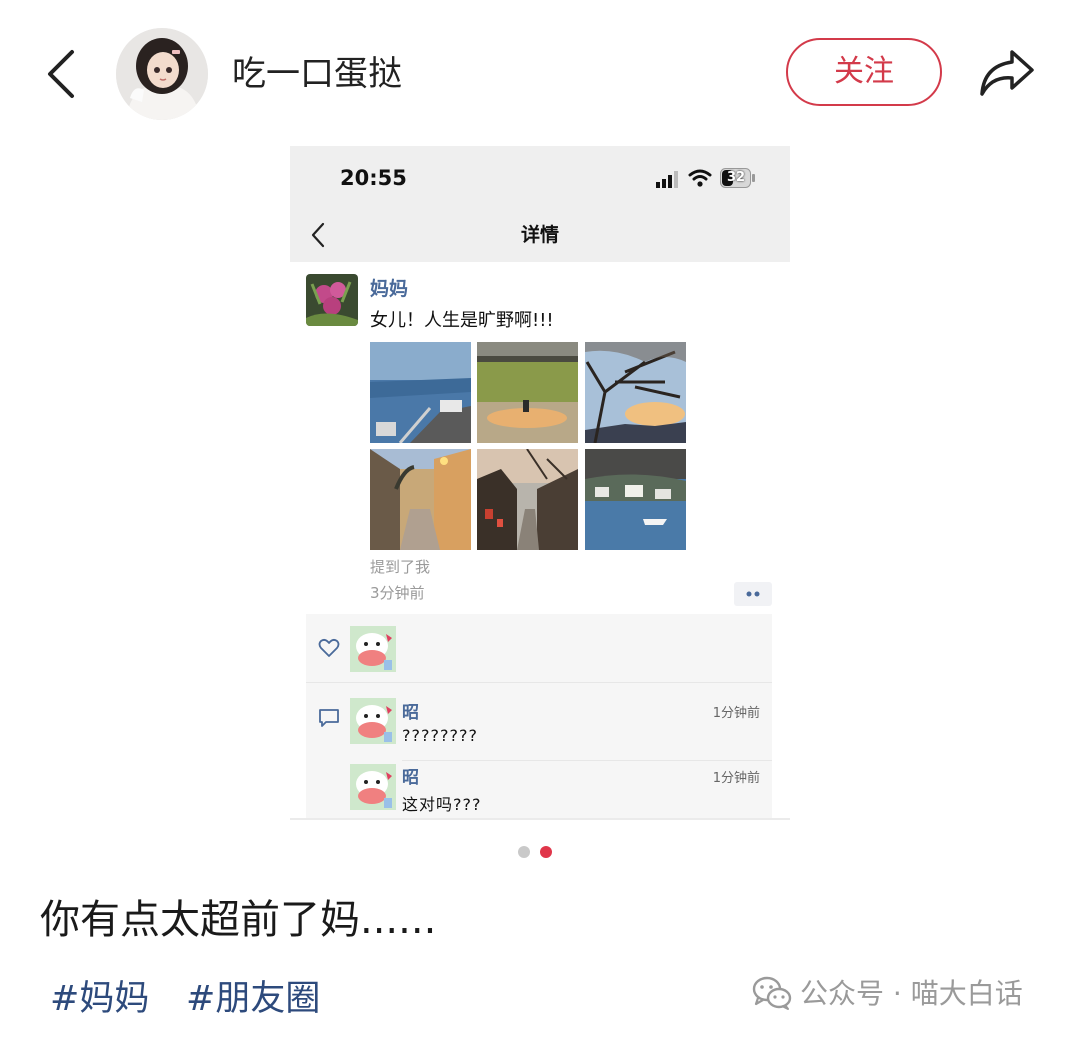 The image size is (1080, 1037). What do you see at coordinates (389, 289) in the screenshot?
I see `poster-name: 妈妈` at bounding box center [389, 289].